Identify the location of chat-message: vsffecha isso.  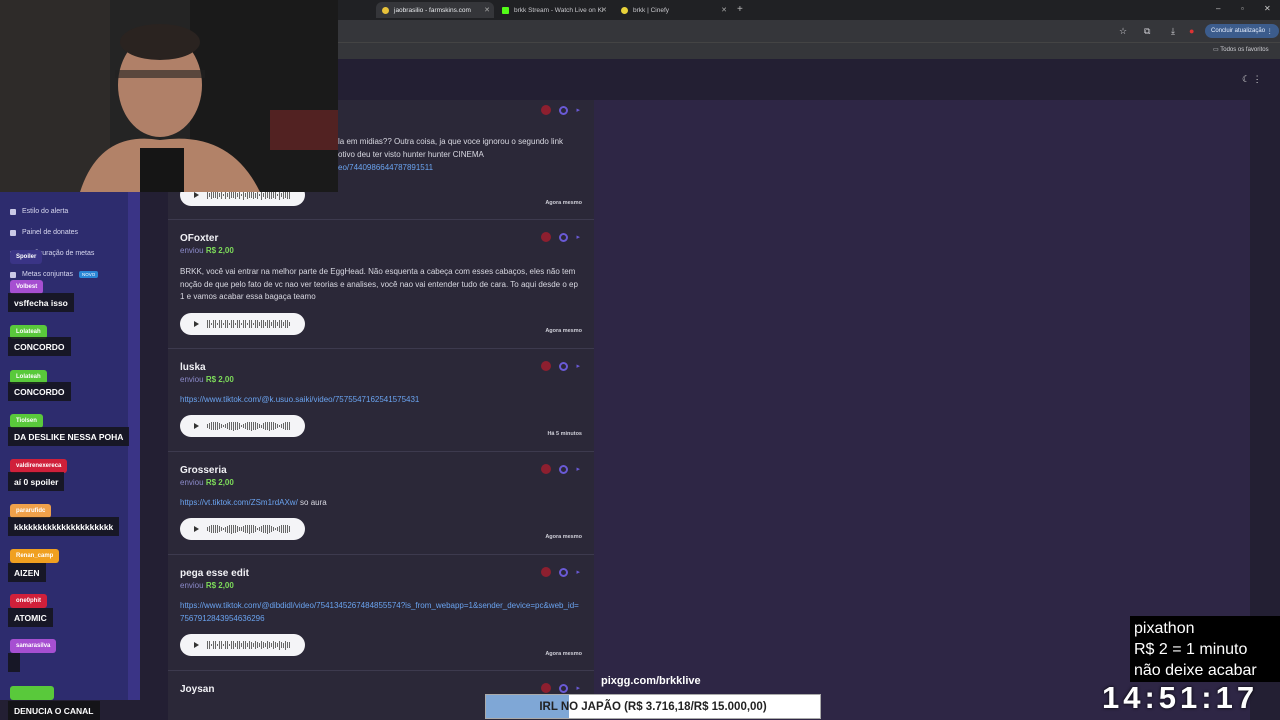
(41, 302).